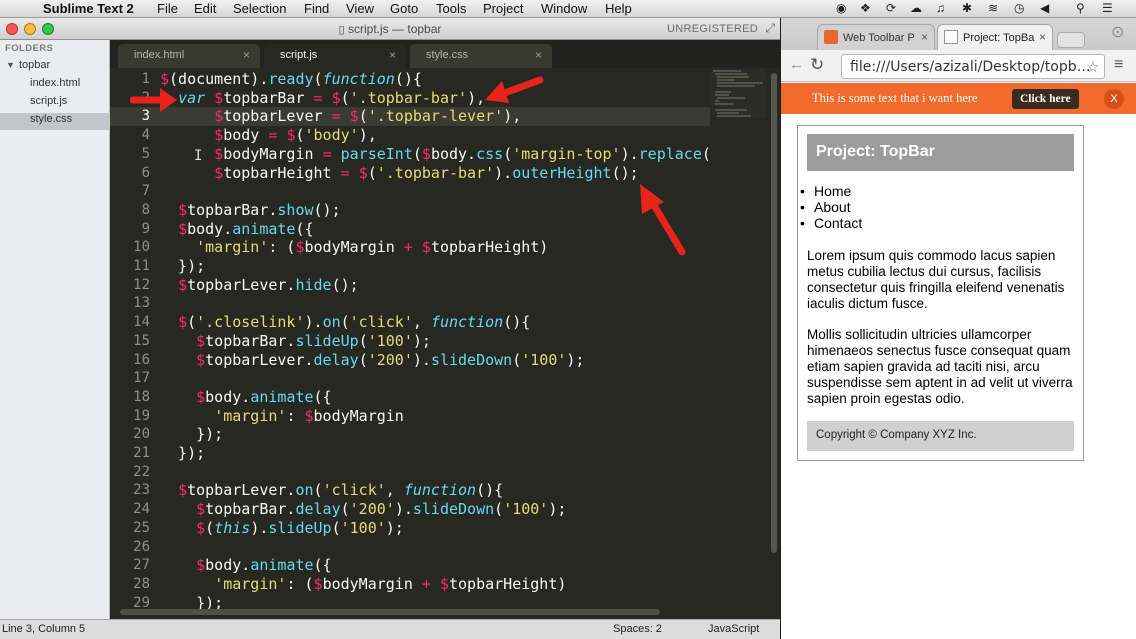  Describe the element at coordinates (841, 8) in the screenshot. I see `record-icon: ◉` at that location.